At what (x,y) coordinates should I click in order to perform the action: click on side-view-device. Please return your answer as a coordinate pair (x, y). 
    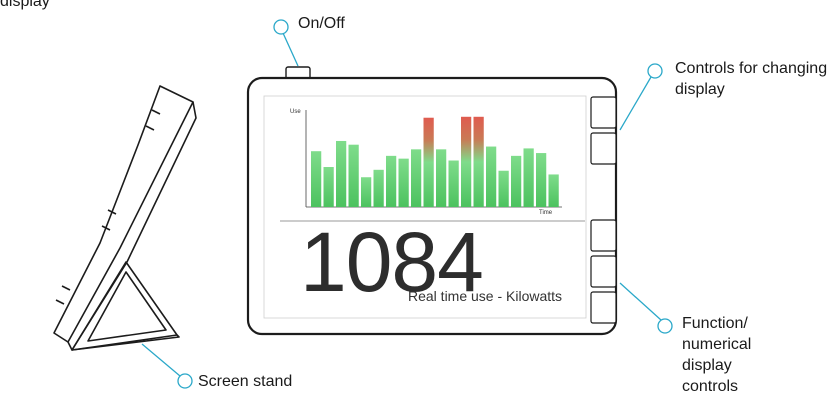
    Looking at the image, I should click on (125, 218).